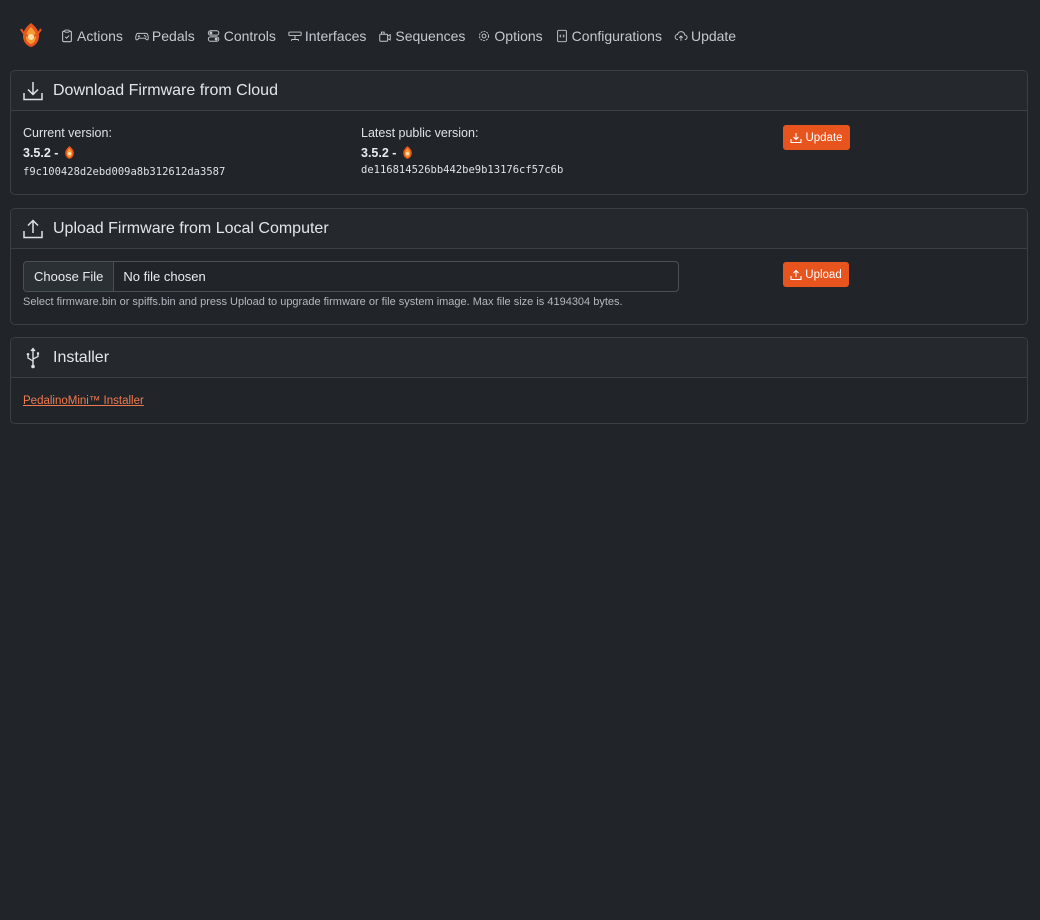 The height and width of the screenshot is (920, 1040). What do you see at coordinates (462, 170) in the screenshot?
I see `latest-version-hash: de116814526bb442be9b13176cf57c6b` at bounding box center [462, 170].